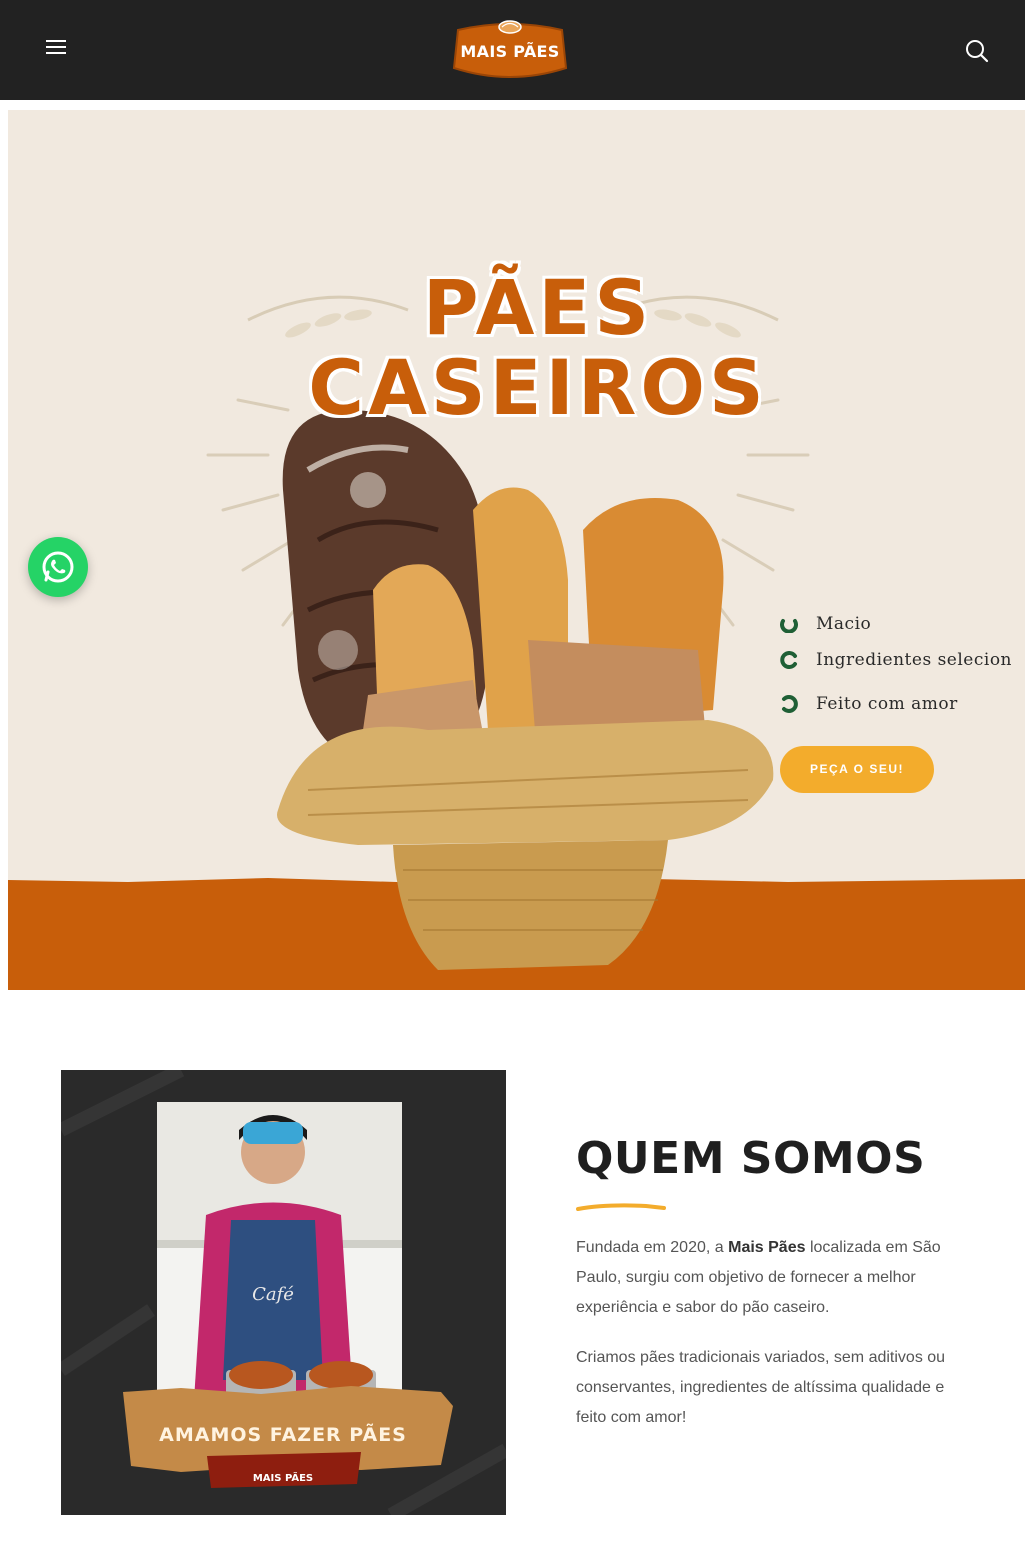 This screenshot has height=1546, width=1025. Describe the element at coordinates (751, 1158) in the screenshot. I see `about-title: QUEM SOMOS` at that location.